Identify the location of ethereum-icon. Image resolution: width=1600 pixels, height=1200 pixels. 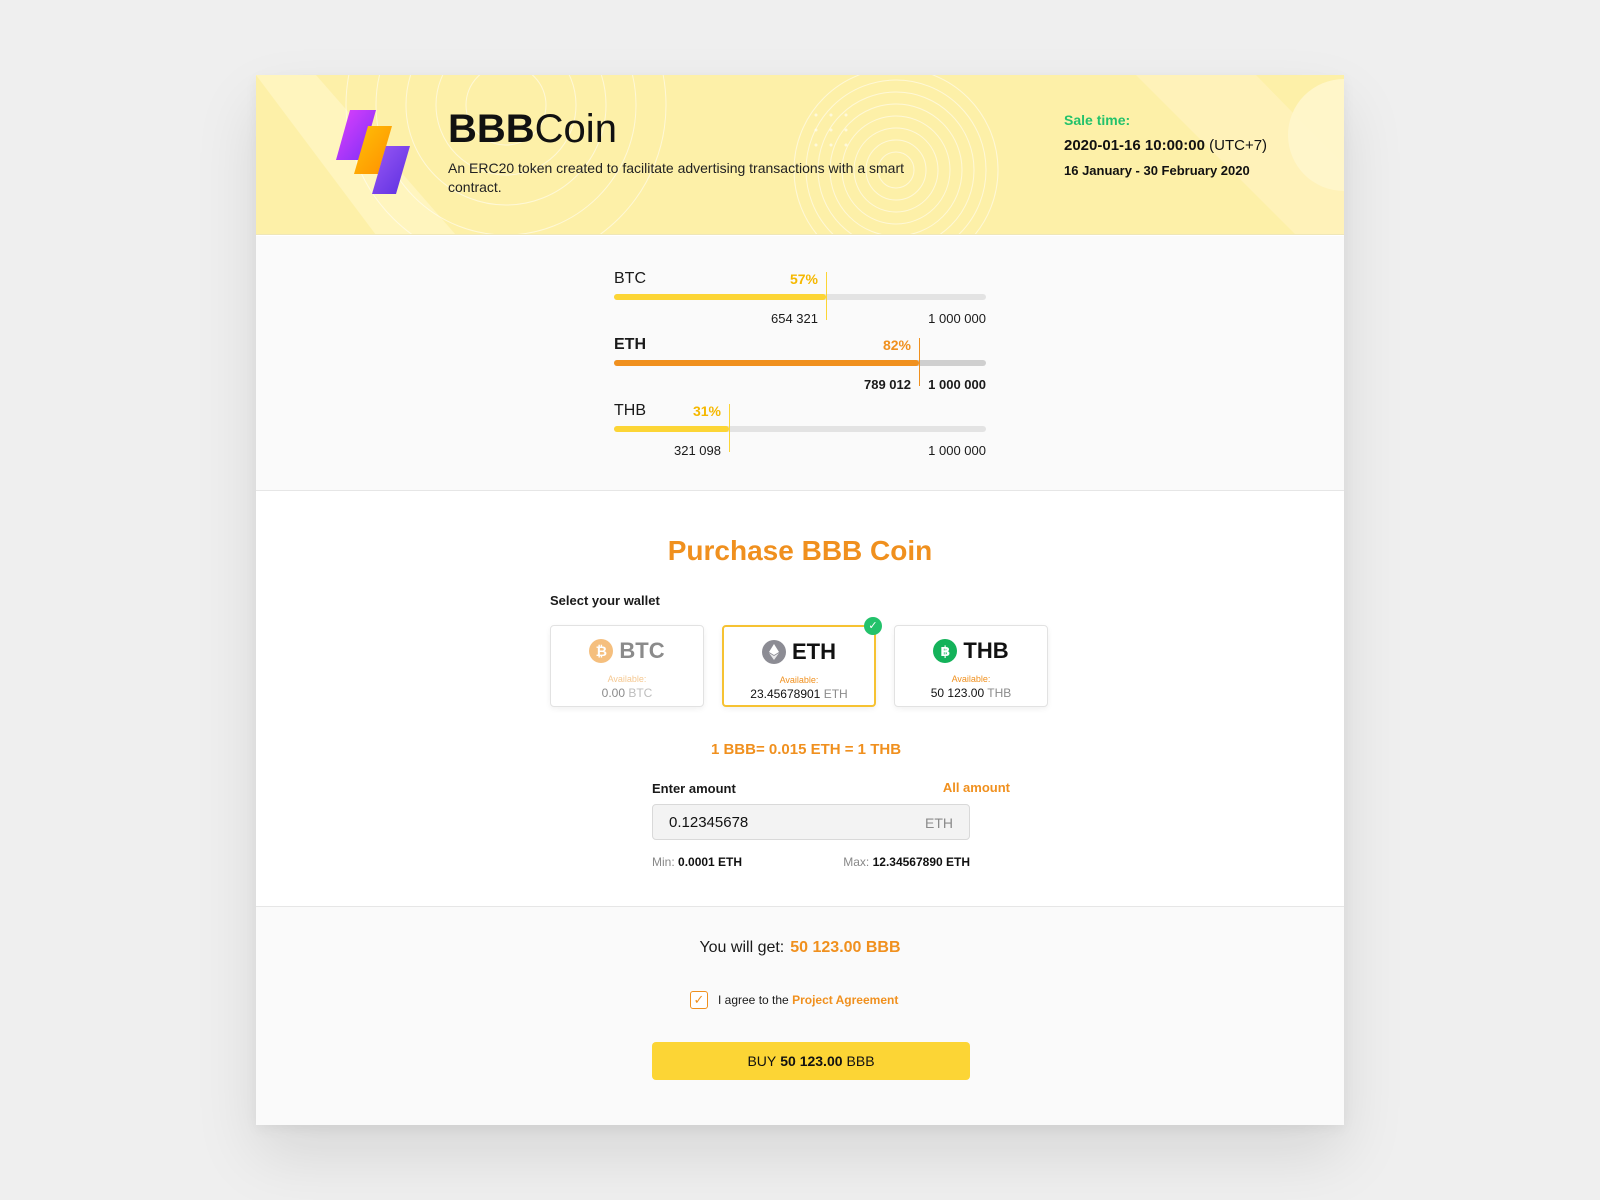
(774, 652).